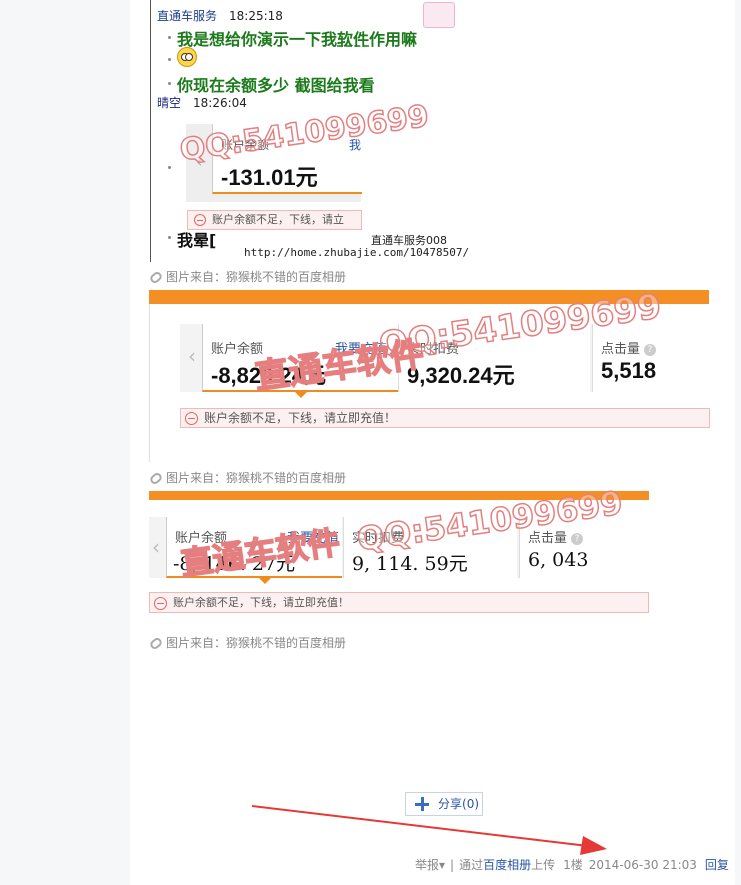  What do you see at coordinates (642, 865) in the screenshot?
I see `post-datetime: 2014-06-30 21:03` at bounding box center [642, 865].